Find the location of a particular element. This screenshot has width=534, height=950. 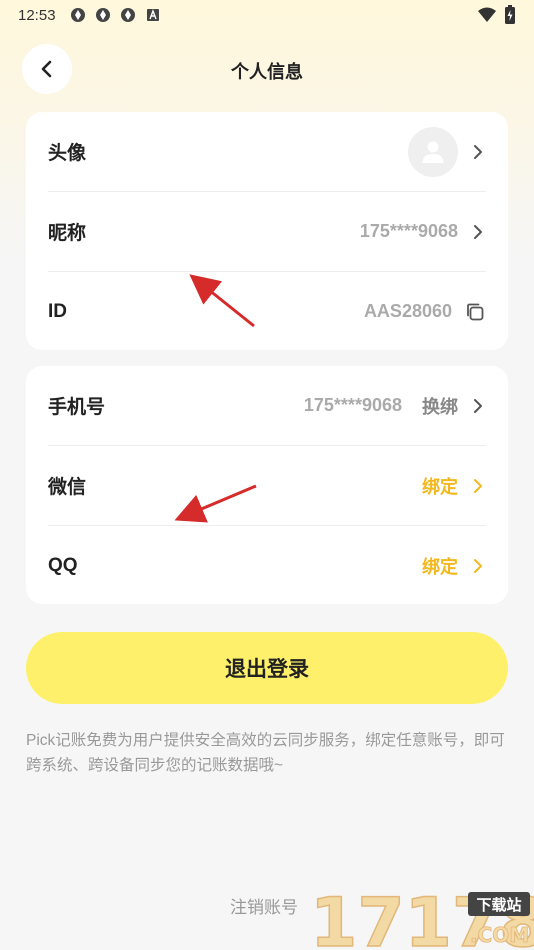

id-row-right: AAS28060 is located at coordinates (425, 312).